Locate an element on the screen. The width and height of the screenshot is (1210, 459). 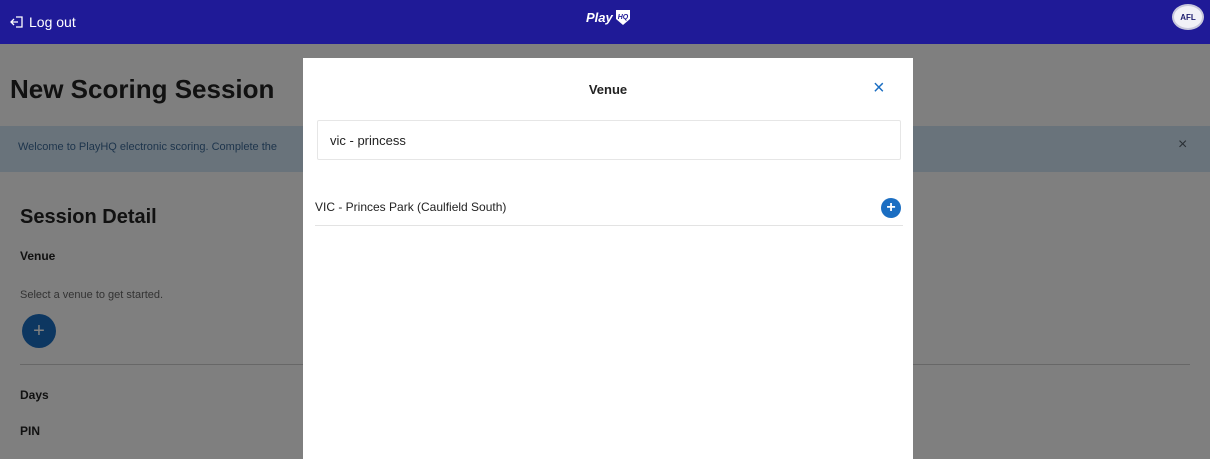
hq-shield-icon: HQ is located at coordinates (622, 17).